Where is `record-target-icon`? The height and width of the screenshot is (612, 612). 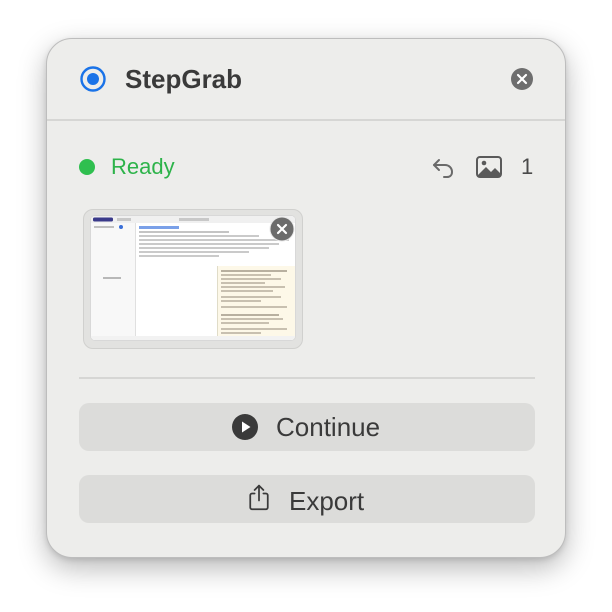
record-target-icon is located at coordinates (93, 79).